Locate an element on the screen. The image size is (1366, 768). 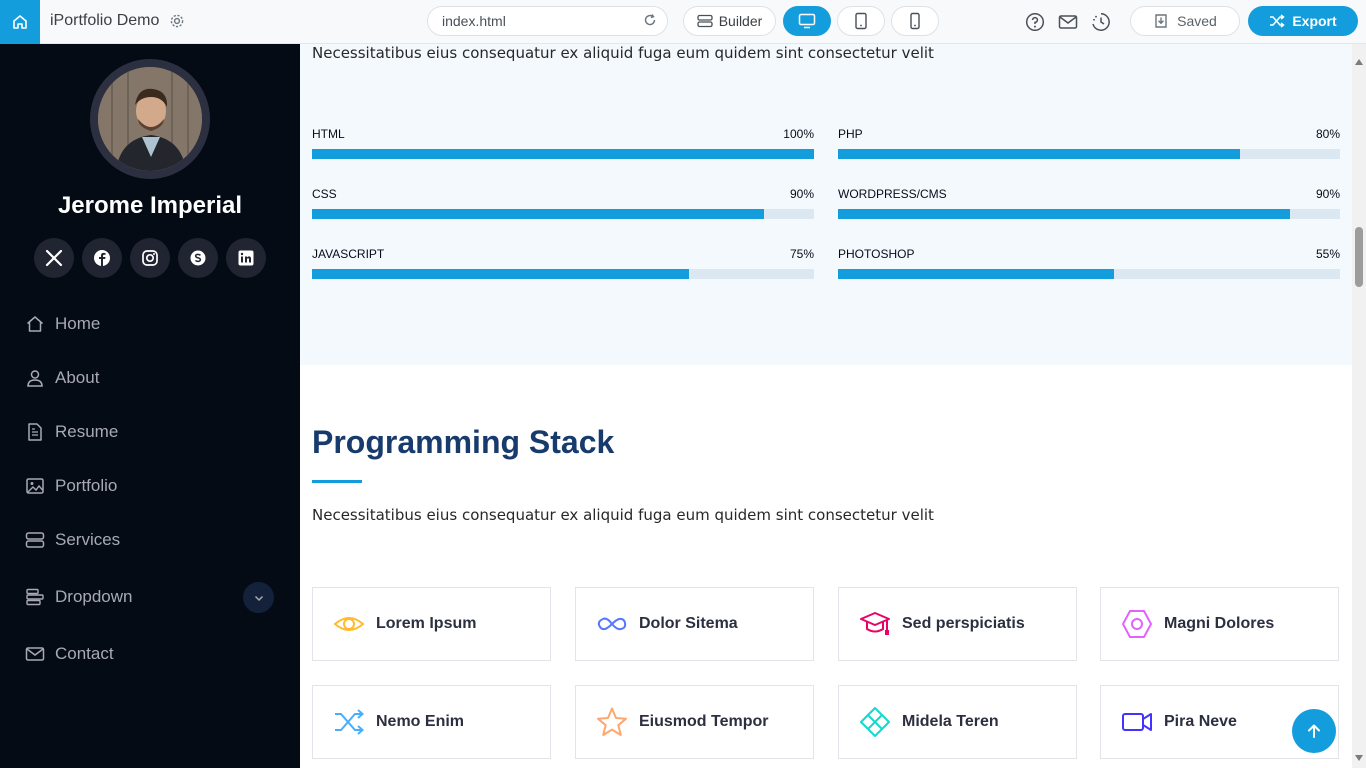
stack-card: Eiusmod Tempor is located at coordinates (694, 722).